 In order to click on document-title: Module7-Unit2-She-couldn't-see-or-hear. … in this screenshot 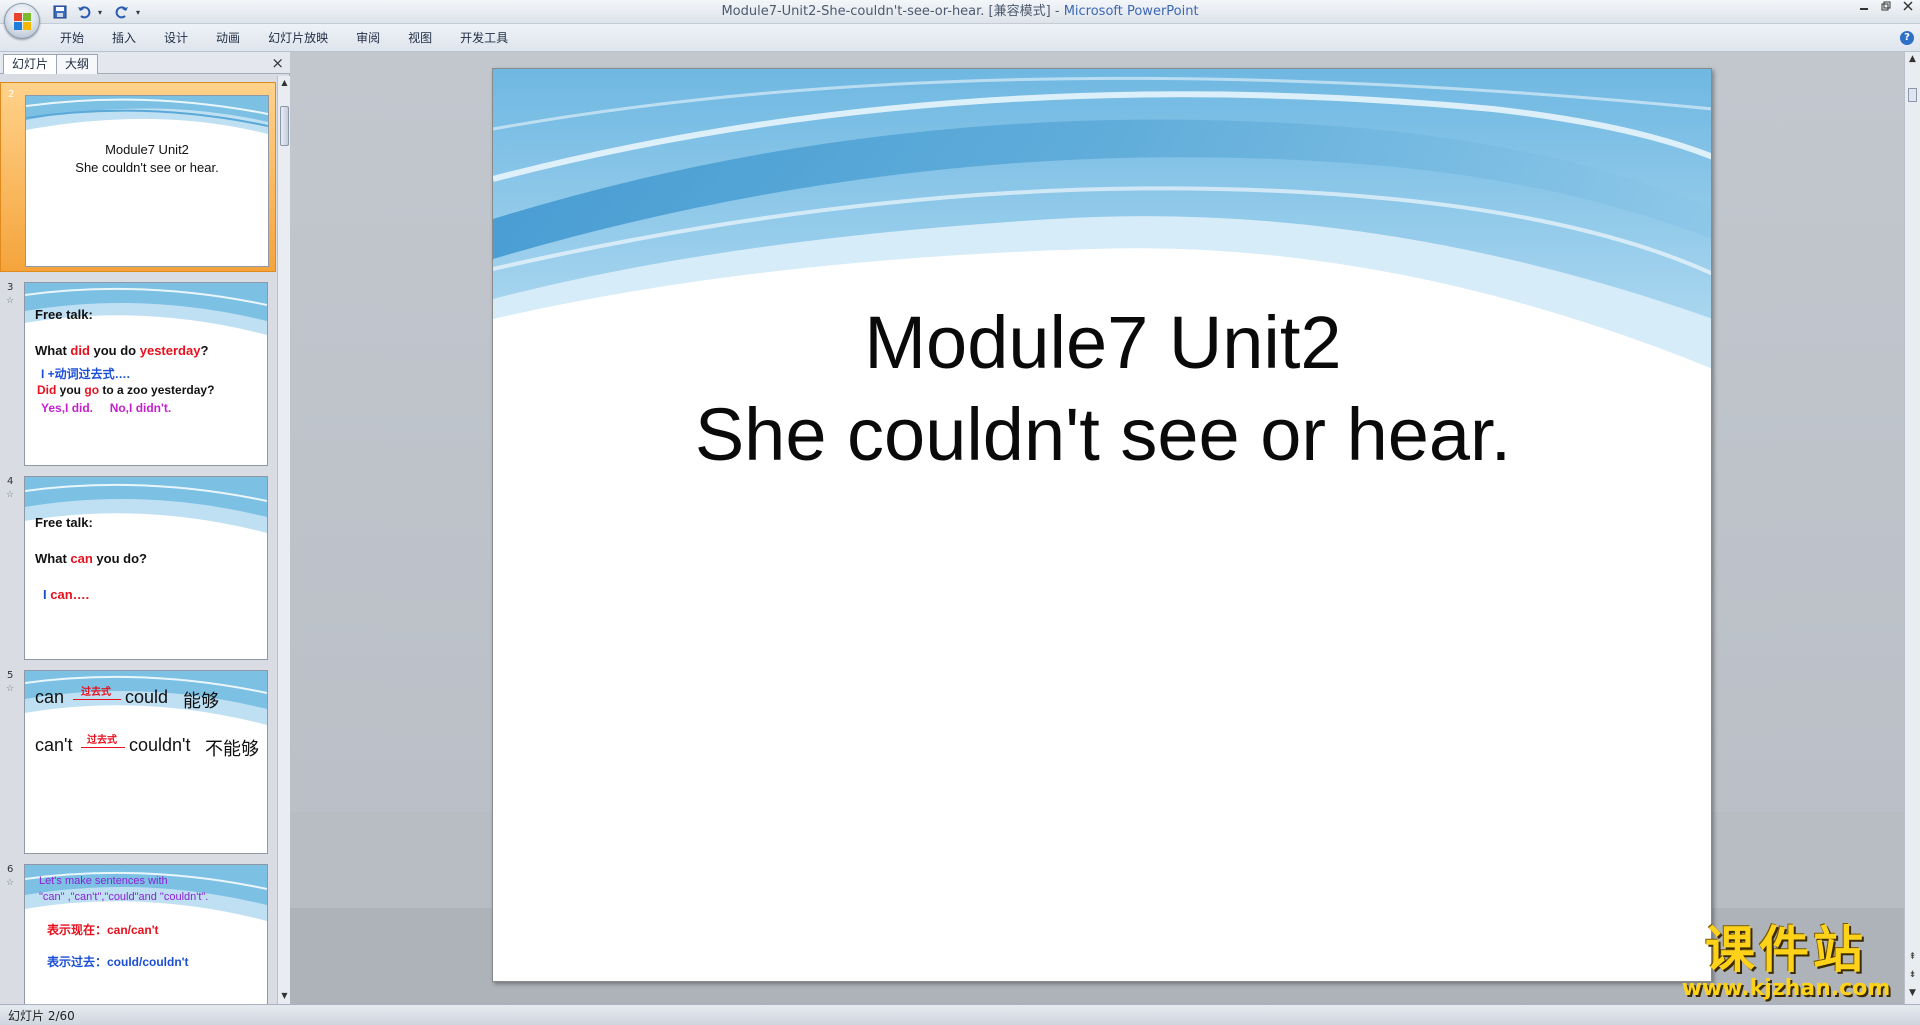, I will do `click(886, 11)`.